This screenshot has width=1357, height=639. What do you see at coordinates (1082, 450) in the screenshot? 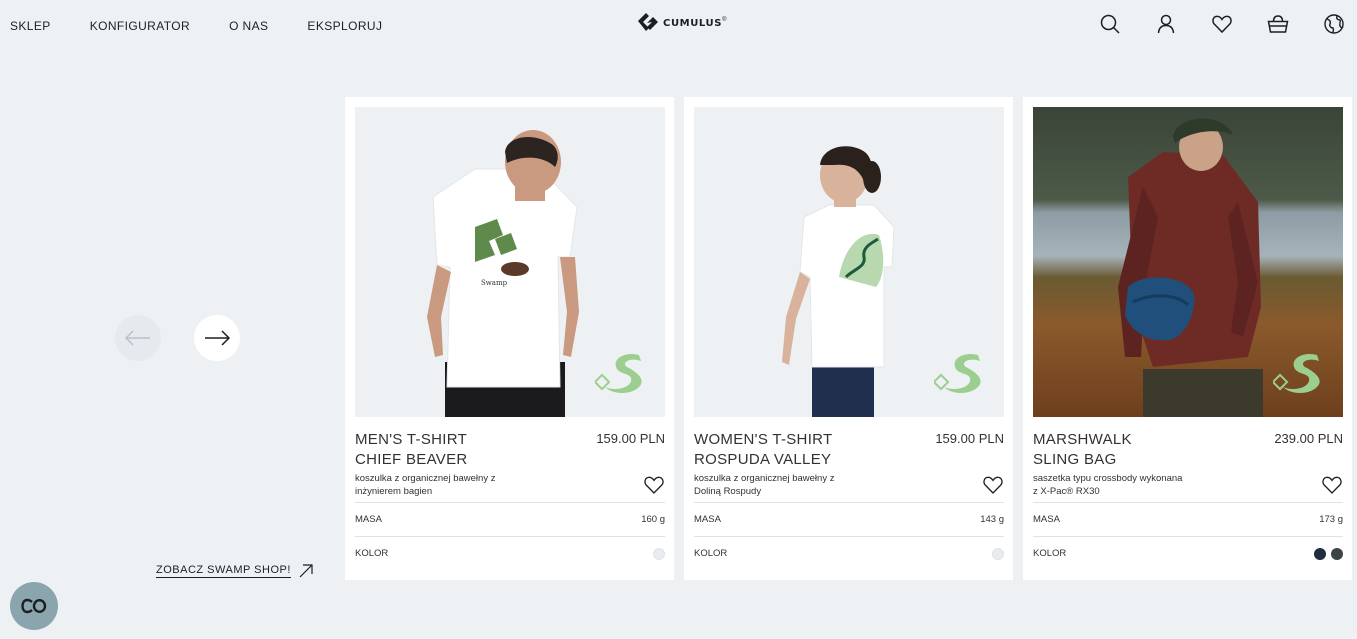
I see `product-name: MARSHWALK SLING BAG` at bounding box center [1082, 450].